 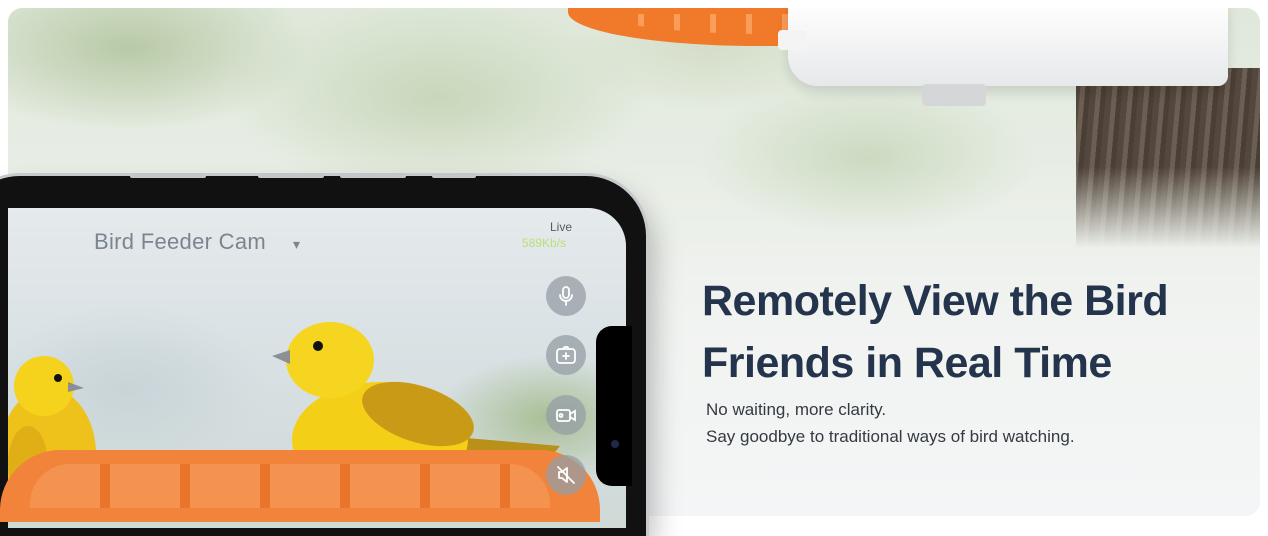 I want to click on tree-trunk, so click(x=1168, y=158).